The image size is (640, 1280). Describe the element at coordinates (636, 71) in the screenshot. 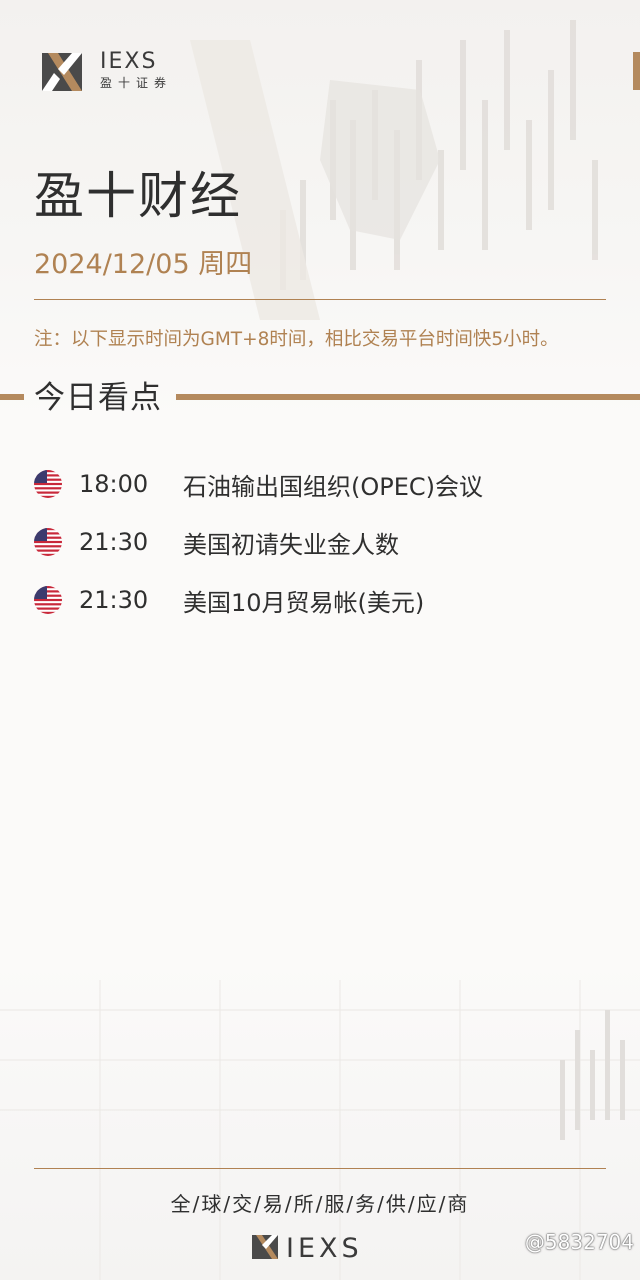

I see `corner-accent-tab` at that location.